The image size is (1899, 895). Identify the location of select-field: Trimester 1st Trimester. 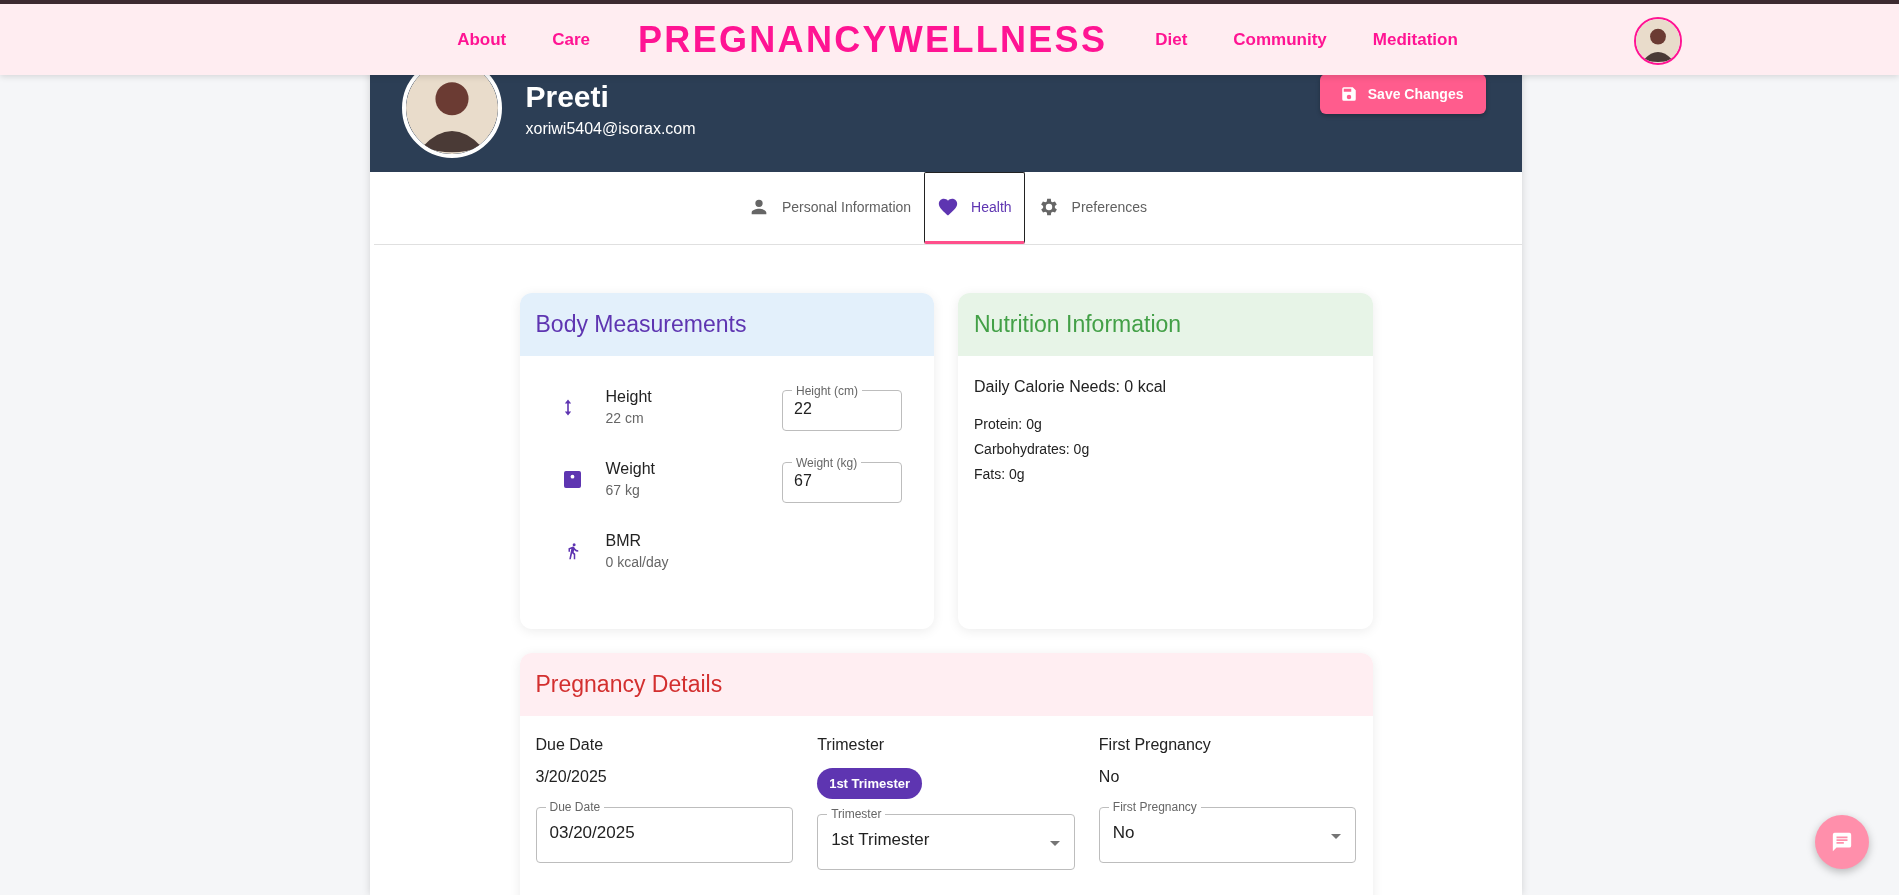
(946, 838).